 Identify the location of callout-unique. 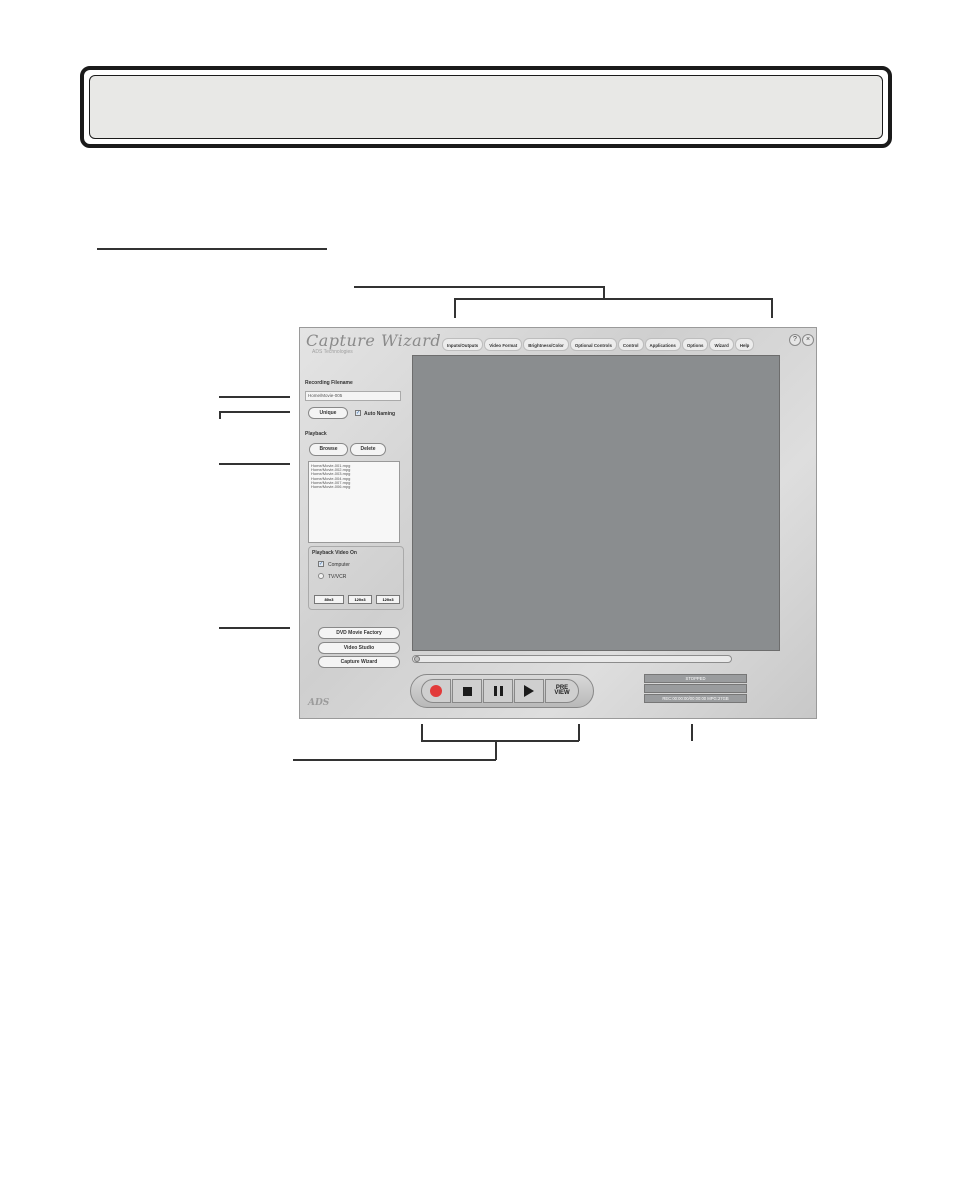
(254, 412).